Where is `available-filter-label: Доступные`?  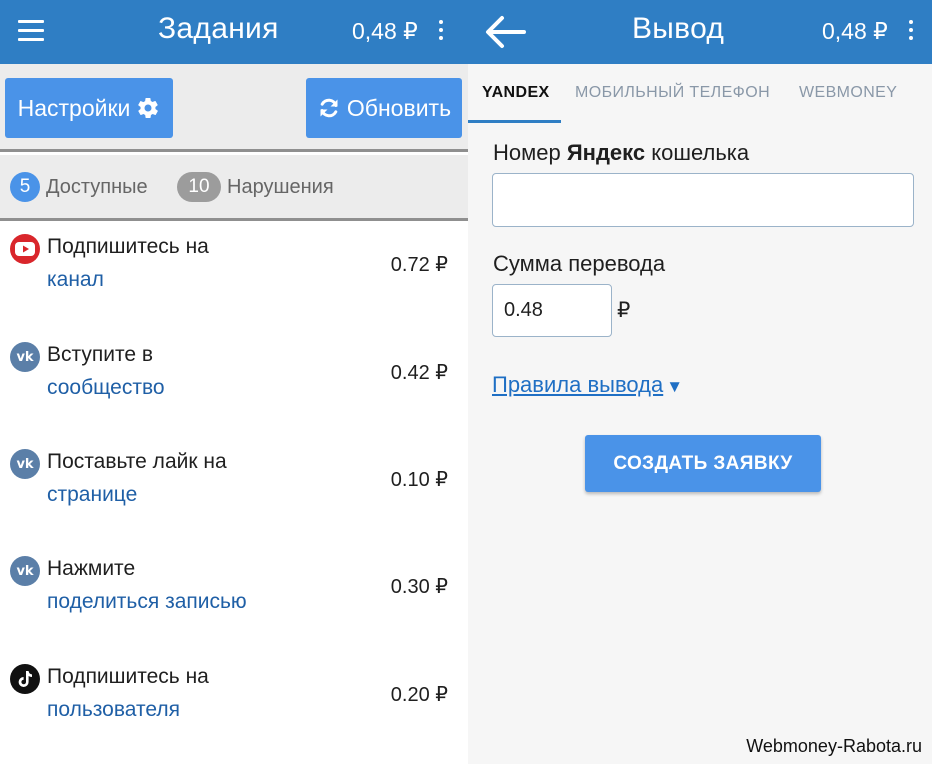 available-filter-label: Доступные is located at coordinates (97, 186).